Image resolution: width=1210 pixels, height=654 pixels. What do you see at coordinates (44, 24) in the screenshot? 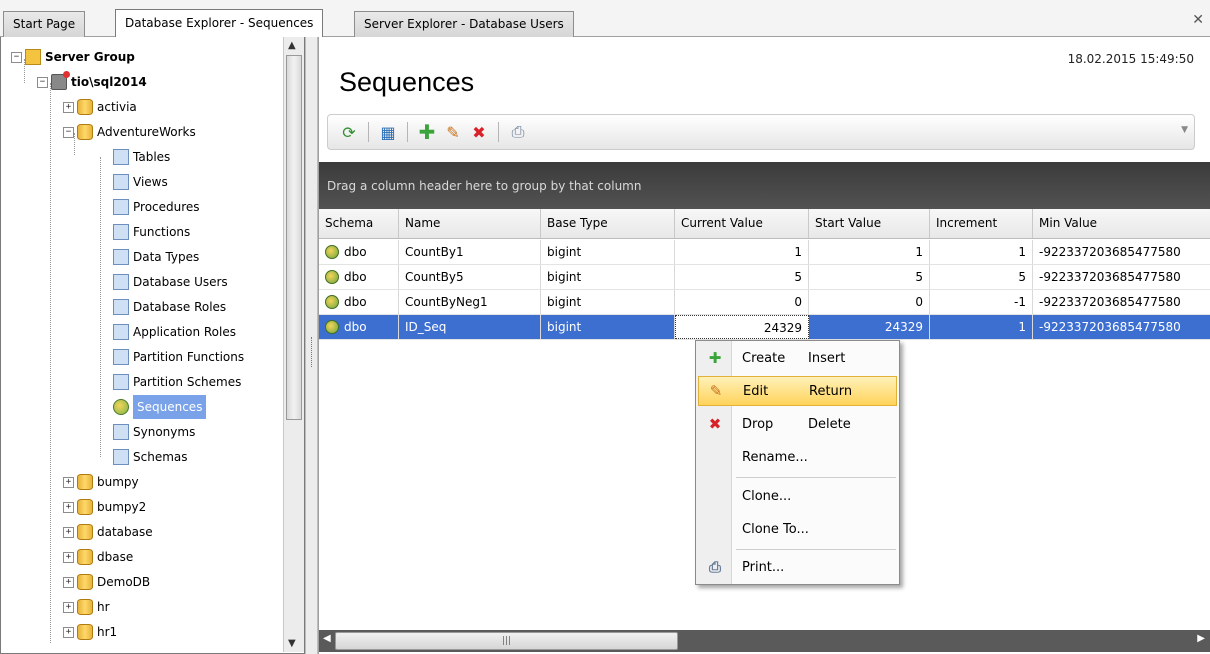
I see `tab-start-page: Start Page` at bounding box center [44, 24].